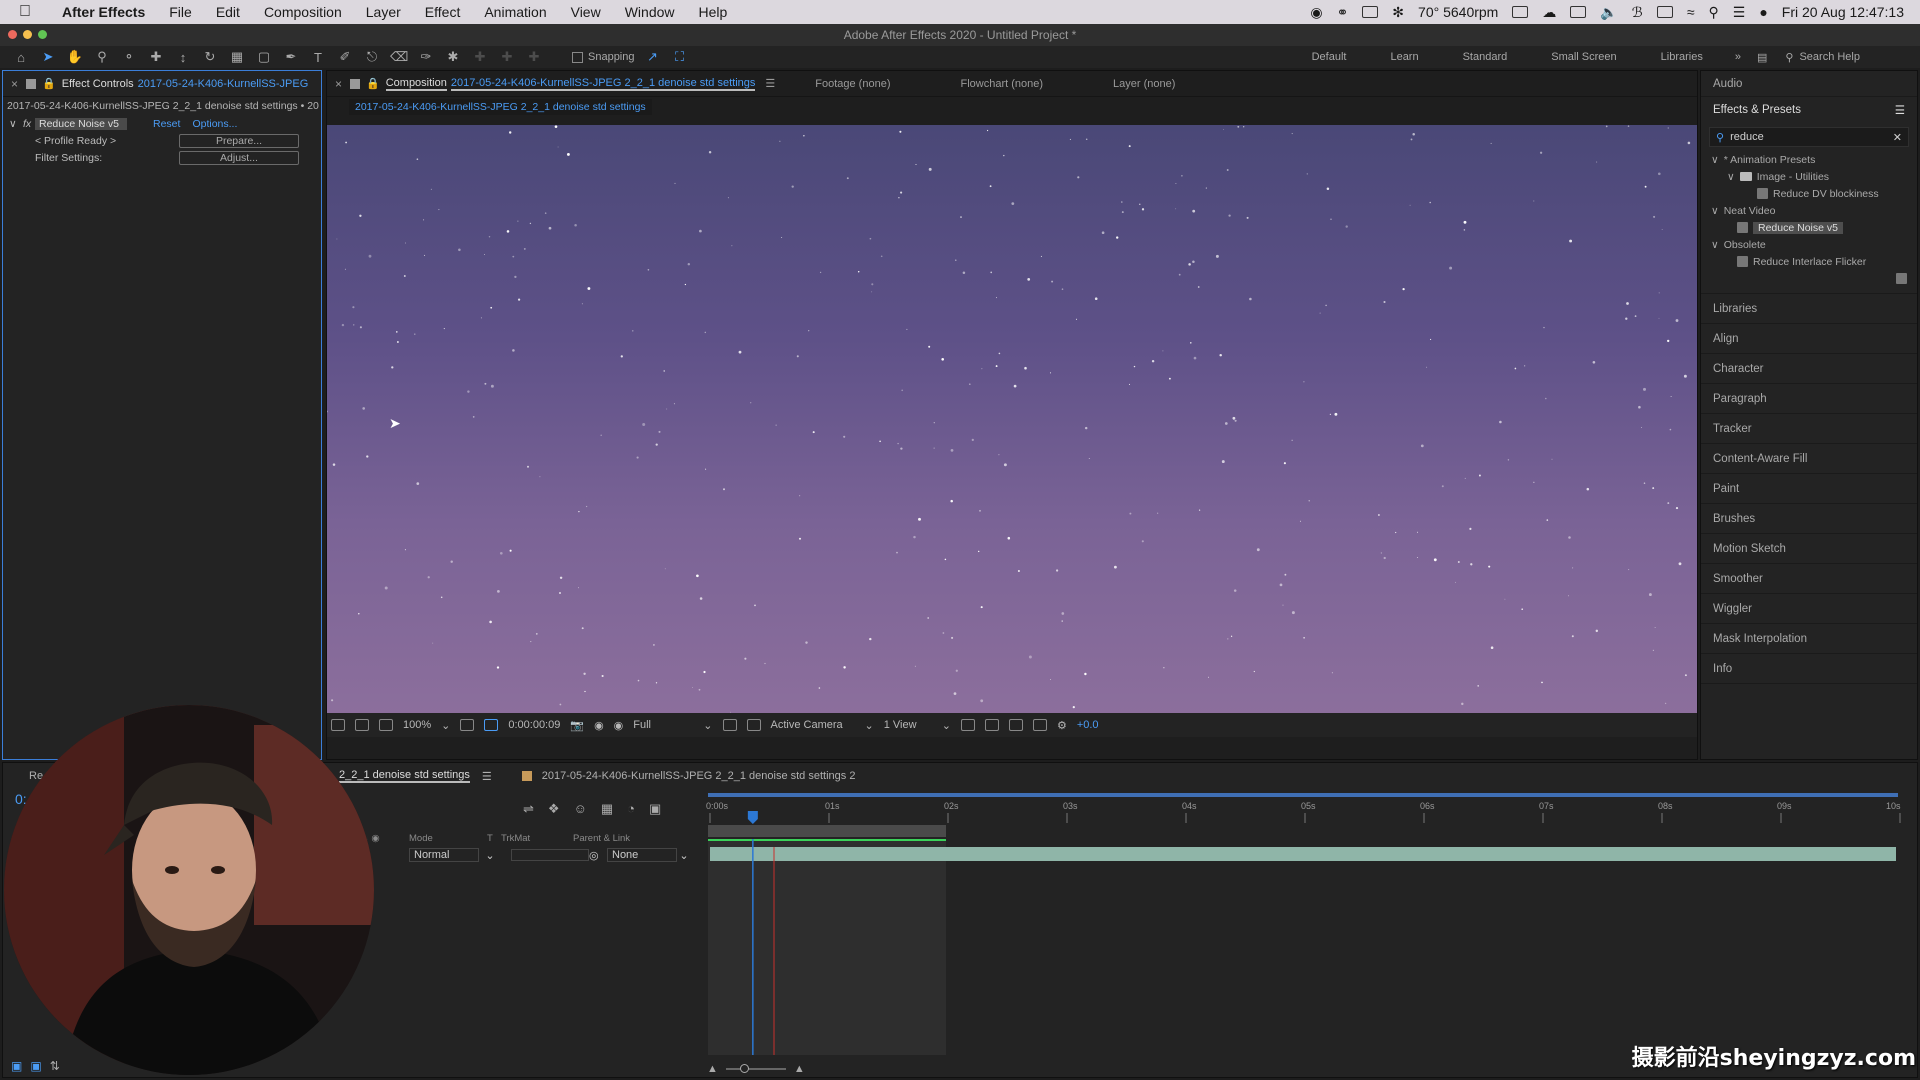  Describe the element at coordinates (655, 809) in the screenshot. I see `graph-editor-icon: ▣` at that location.